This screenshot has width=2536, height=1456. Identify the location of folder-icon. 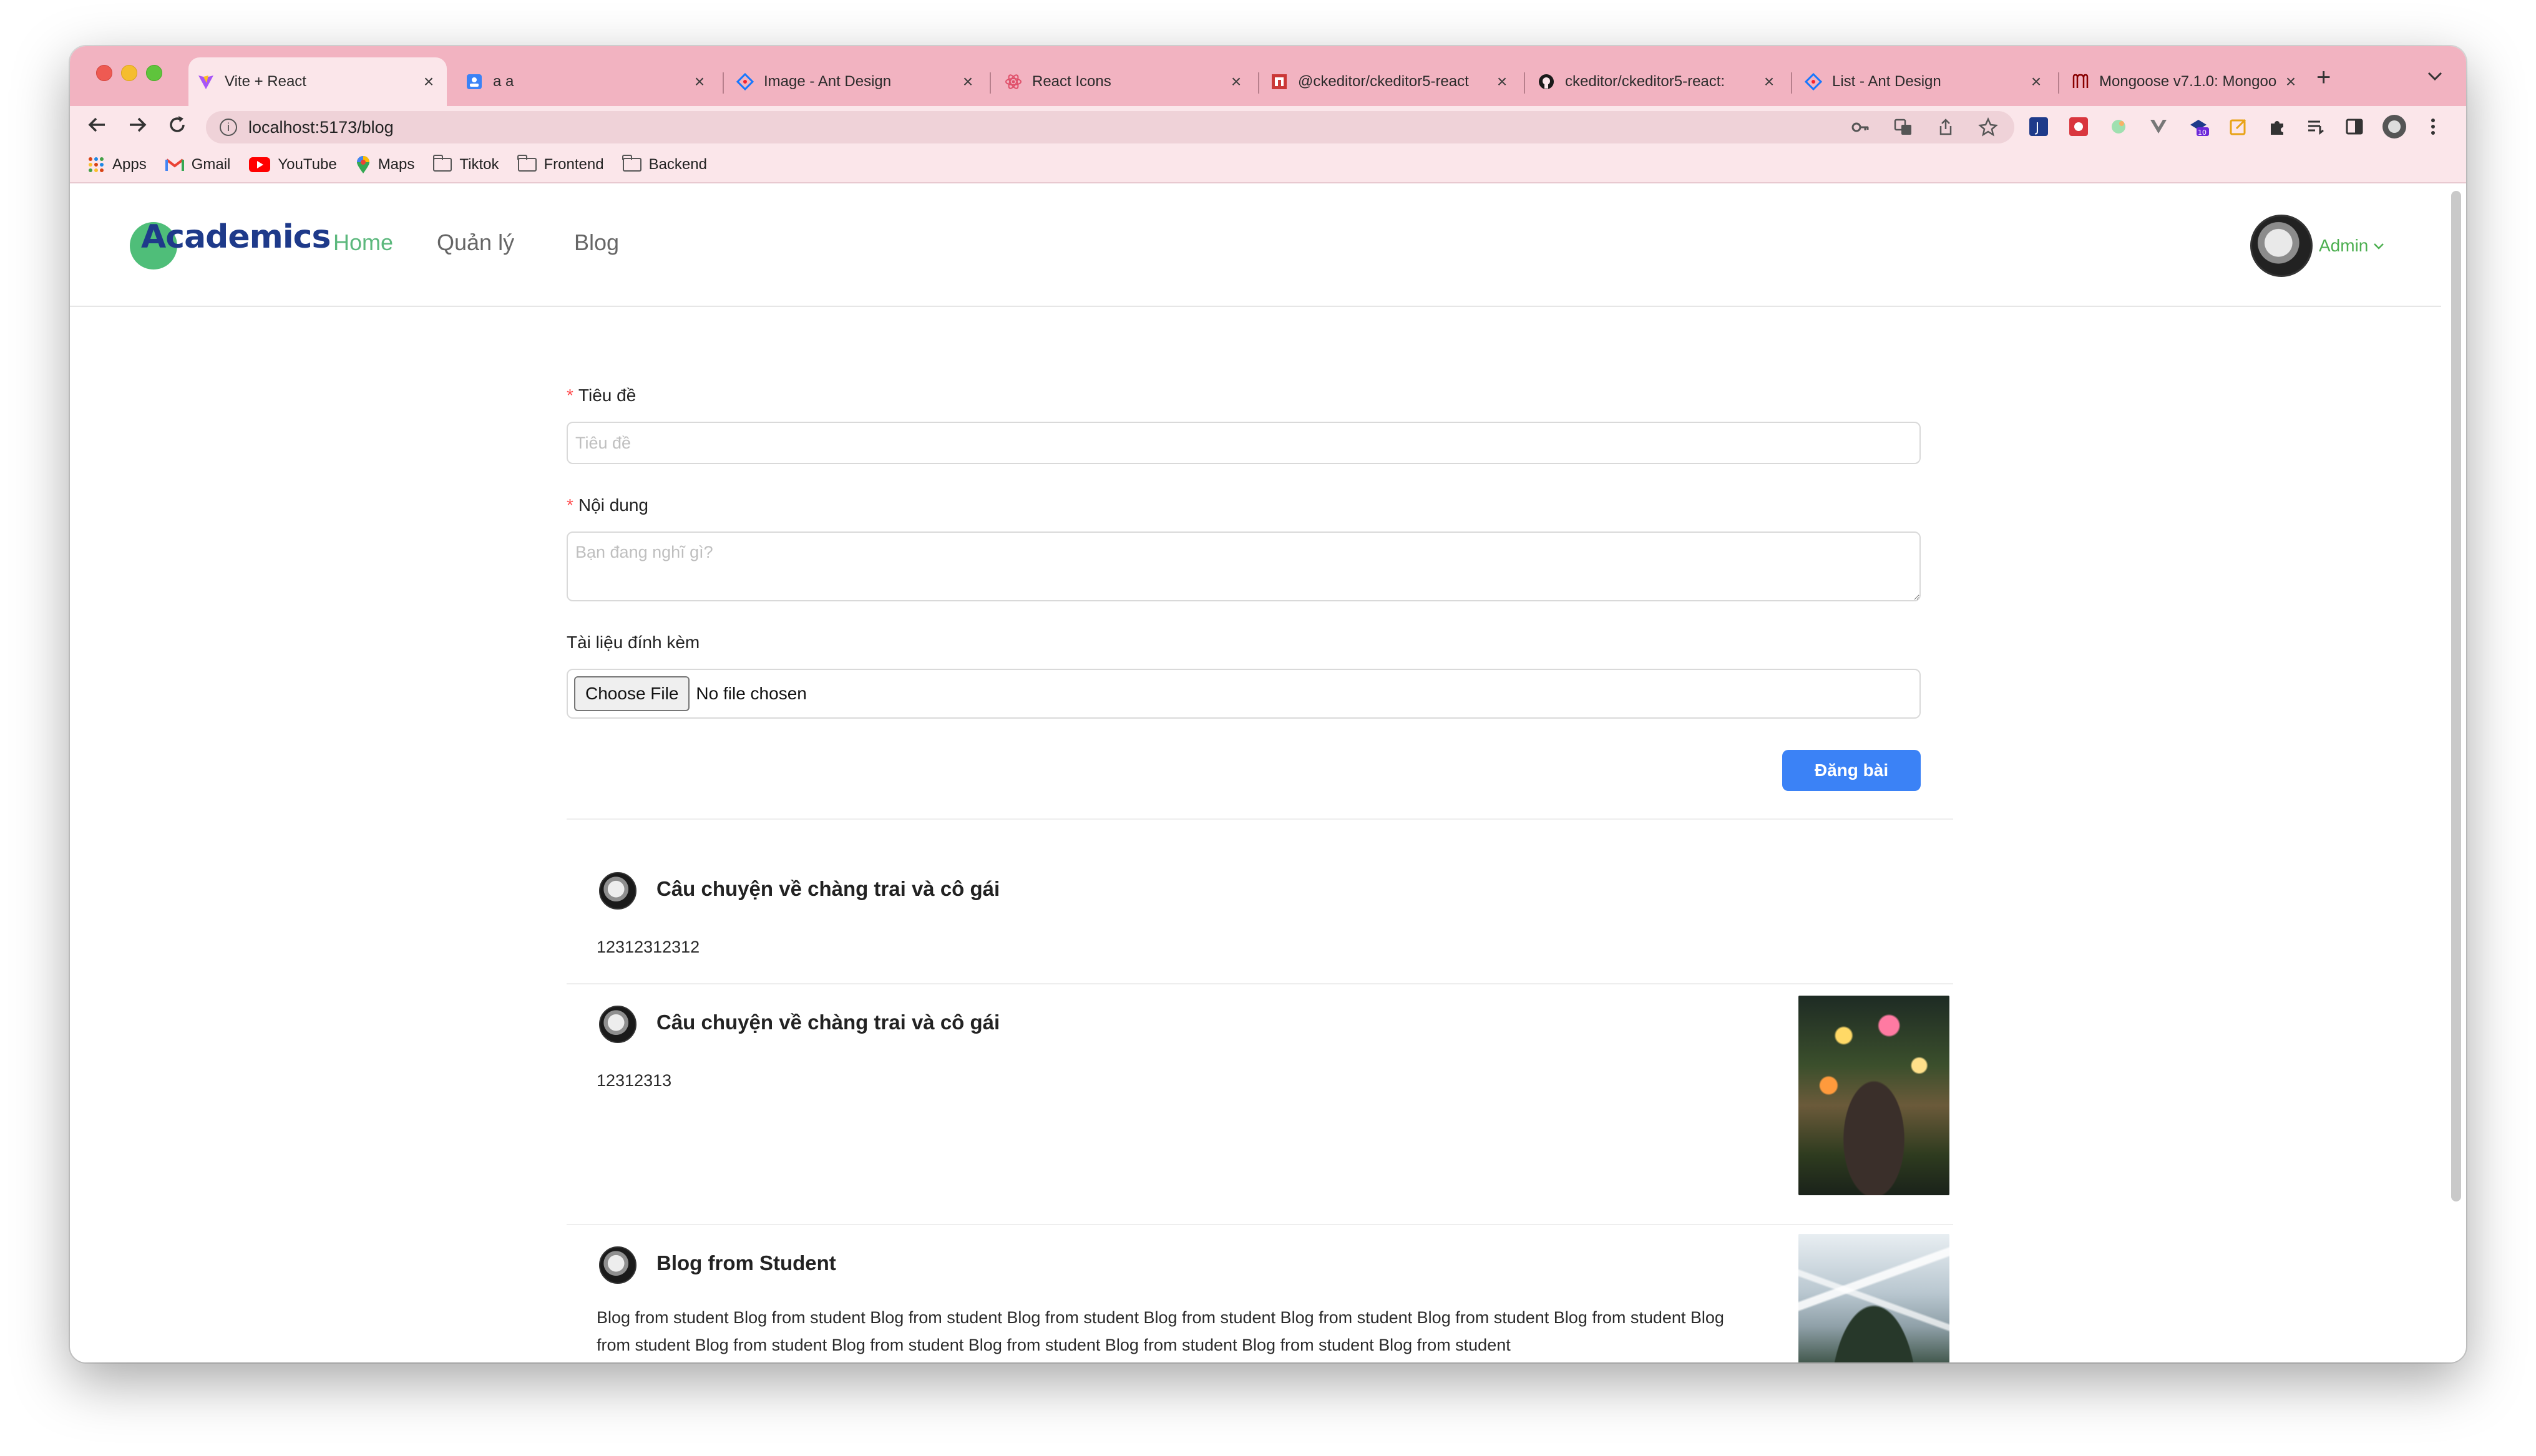
(527, 163).